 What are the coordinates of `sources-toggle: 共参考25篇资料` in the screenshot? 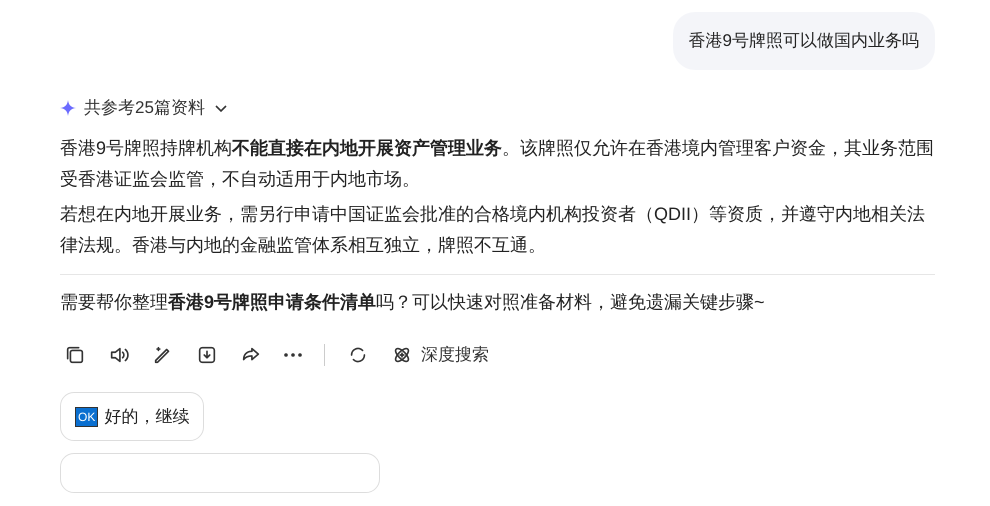 It's located at (144, 107).